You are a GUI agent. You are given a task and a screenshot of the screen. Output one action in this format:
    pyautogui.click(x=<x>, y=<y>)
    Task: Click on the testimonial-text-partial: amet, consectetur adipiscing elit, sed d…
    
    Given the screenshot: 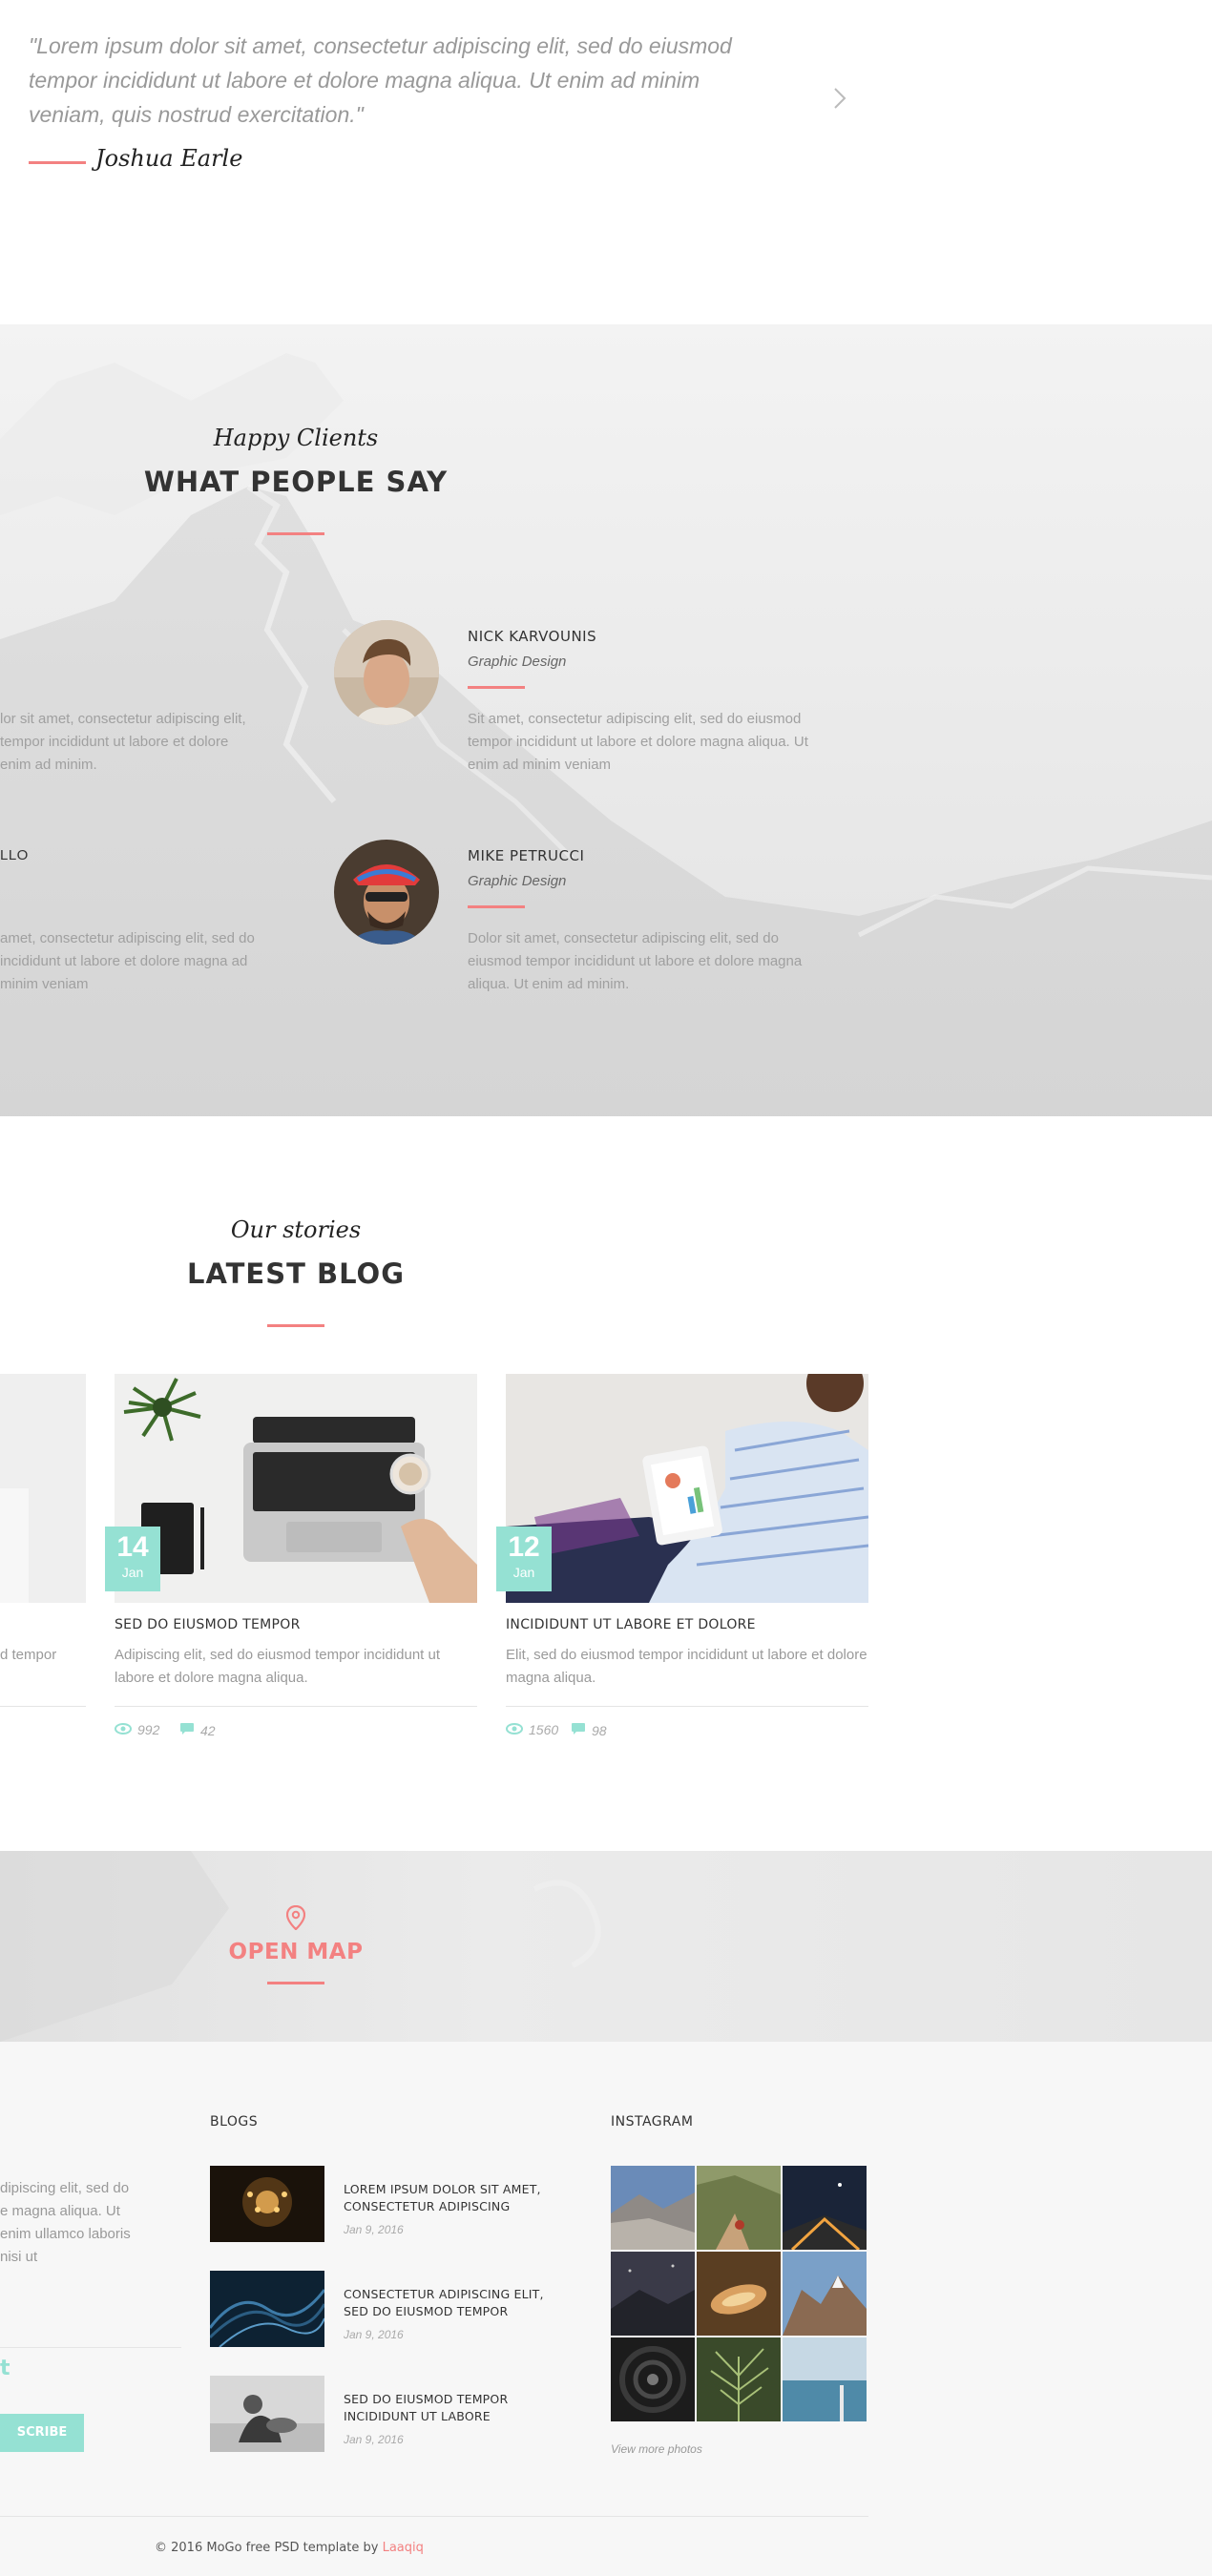 What is the action you would take?
    pyautogui.click(x=127, y=961)
    